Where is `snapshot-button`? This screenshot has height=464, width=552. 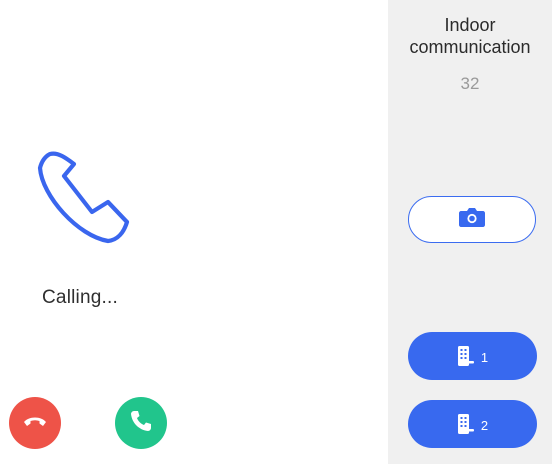 snapshot-button is located at coordinates (472, 219).